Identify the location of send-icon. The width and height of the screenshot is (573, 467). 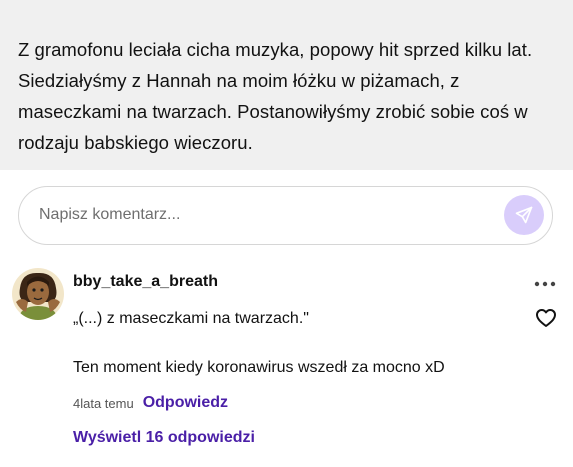
(524, 215).